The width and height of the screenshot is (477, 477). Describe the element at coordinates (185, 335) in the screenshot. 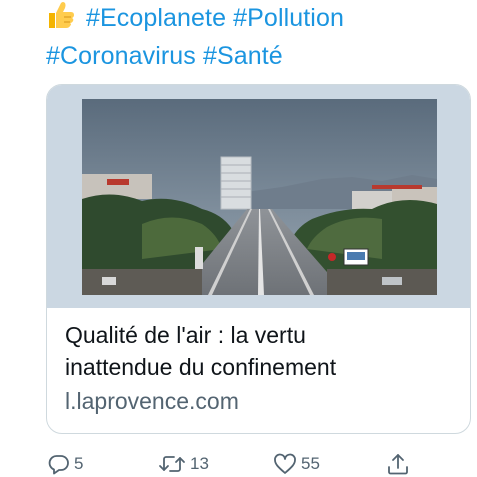

I see `link-card-title-line-1: Qualité de l'air : la vertu` at that location.